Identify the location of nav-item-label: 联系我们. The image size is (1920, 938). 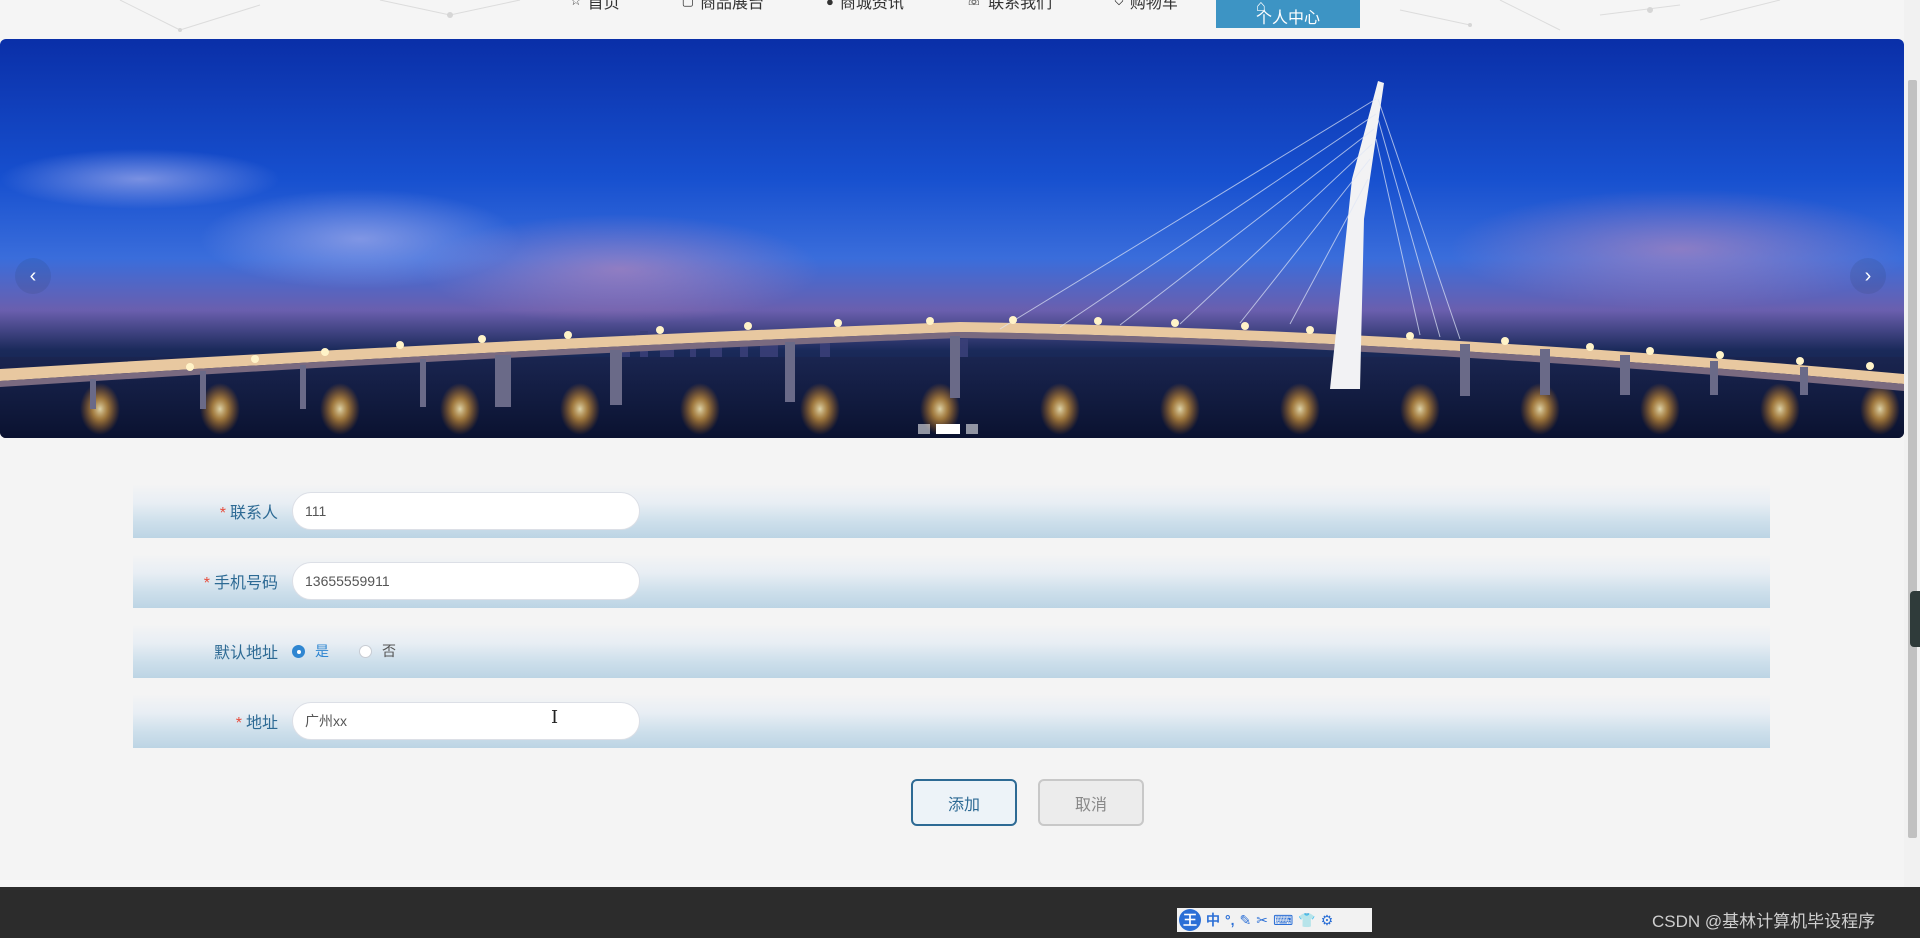
(1020, 6).